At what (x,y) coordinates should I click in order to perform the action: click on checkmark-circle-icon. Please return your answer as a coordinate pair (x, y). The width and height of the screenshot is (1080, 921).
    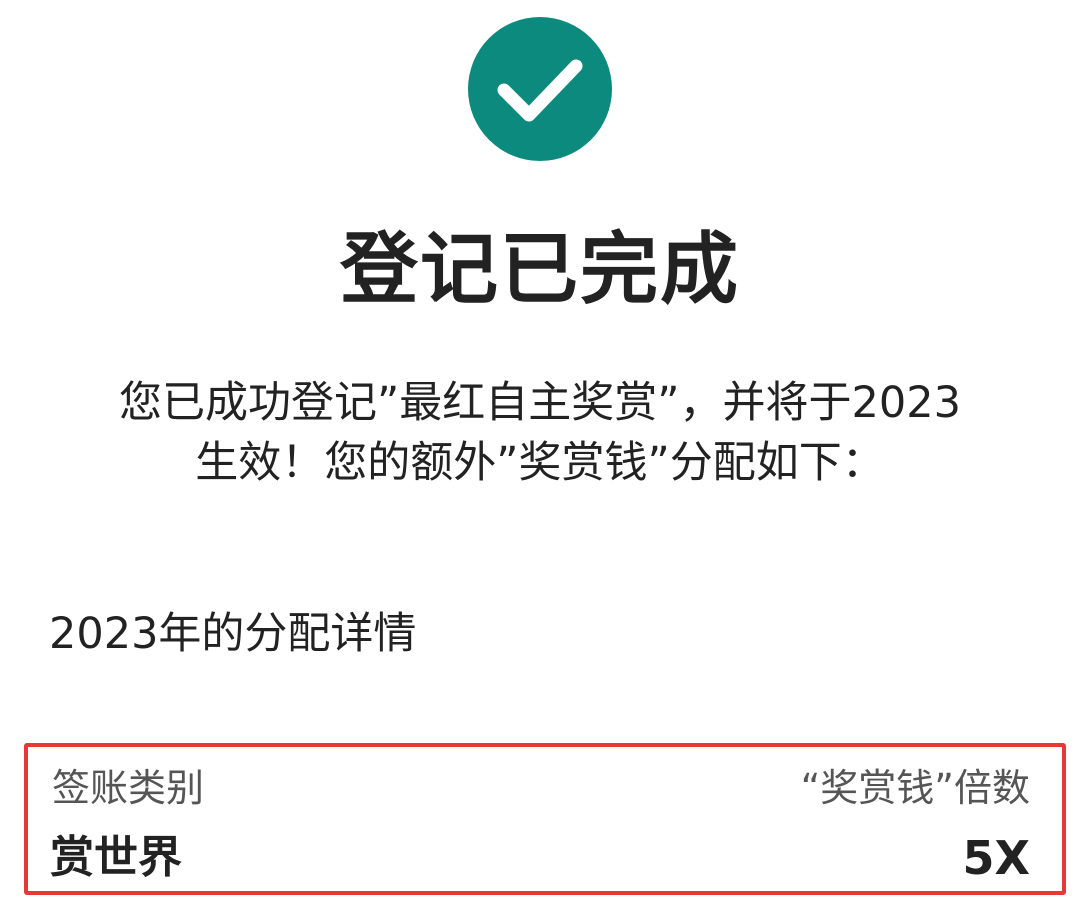
    Looking at the image, I should click on (540, 89).